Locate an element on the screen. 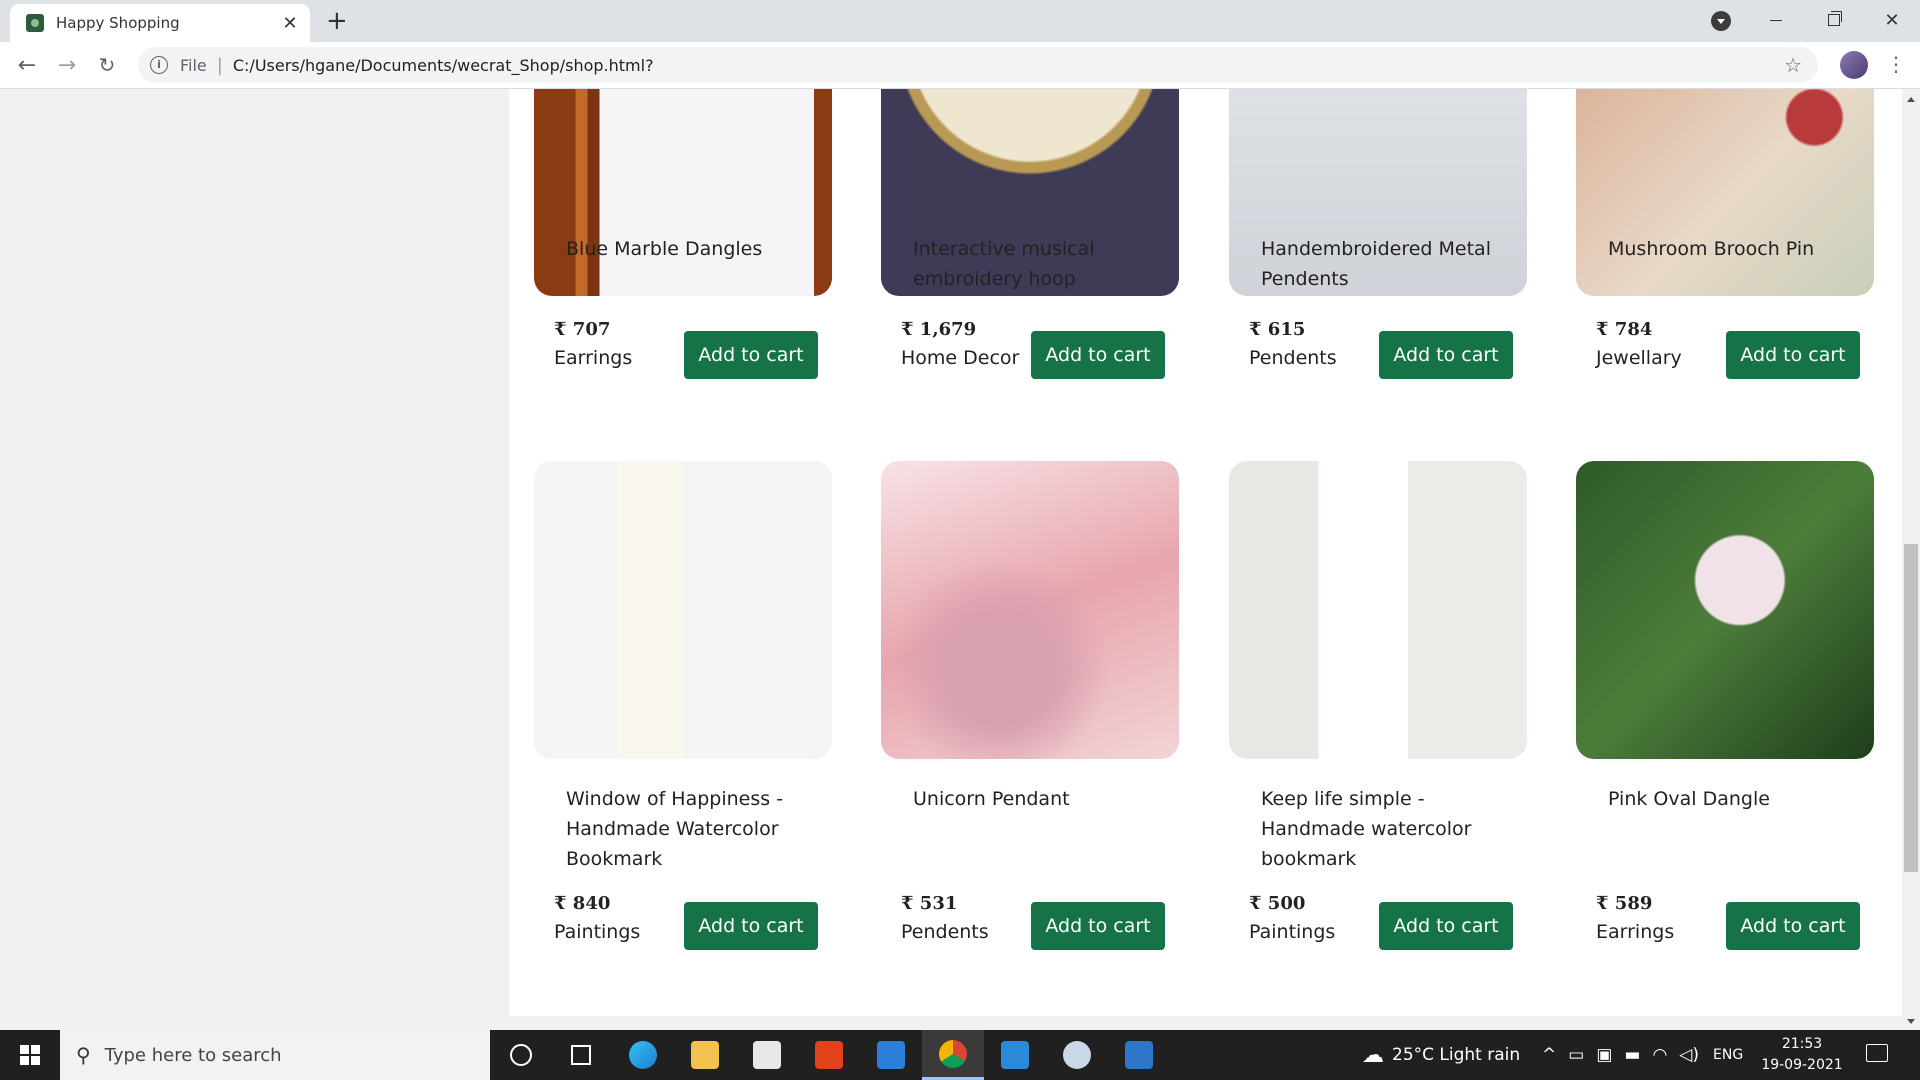  language-indicator: ENG is located at coordinates (1728, 1055).